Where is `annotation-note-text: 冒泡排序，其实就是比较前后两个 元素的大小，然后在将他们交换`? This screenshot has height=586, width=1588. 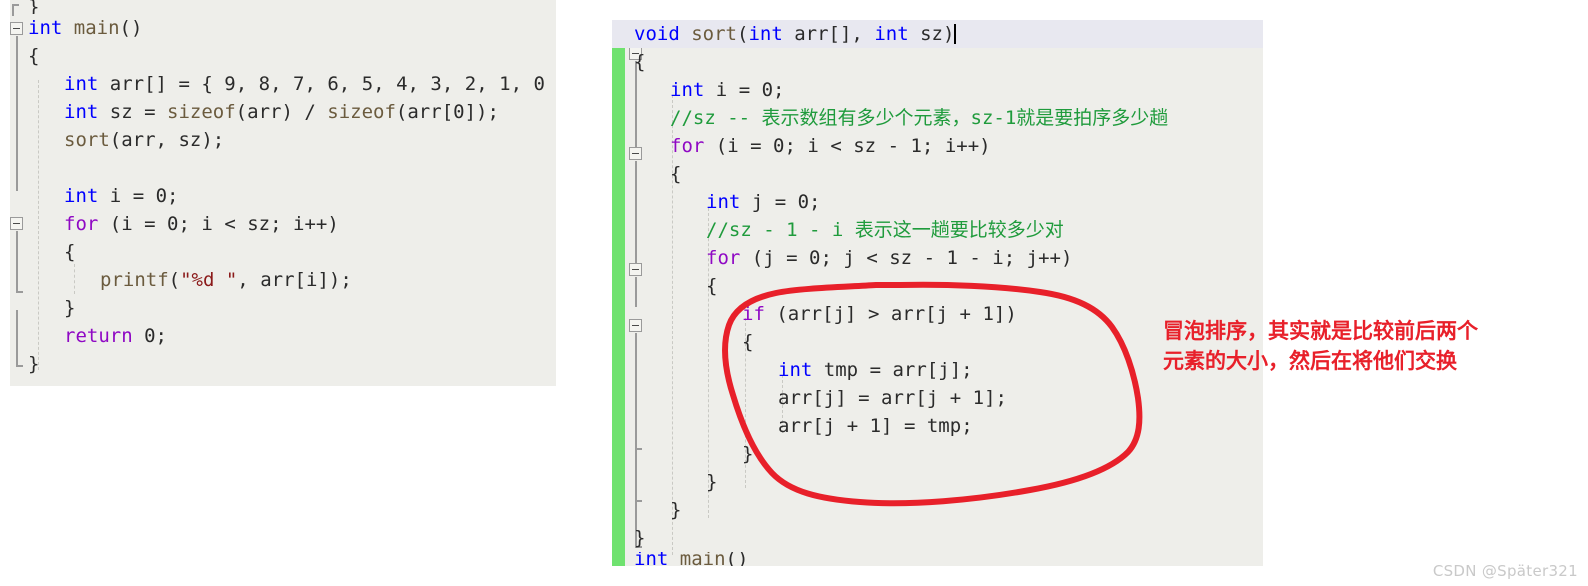
annotation-note-text: 冒泡排序，其实就是比较前后两个 元素的大小，然后在将他们交换 is located at coordinates (1320, 346).